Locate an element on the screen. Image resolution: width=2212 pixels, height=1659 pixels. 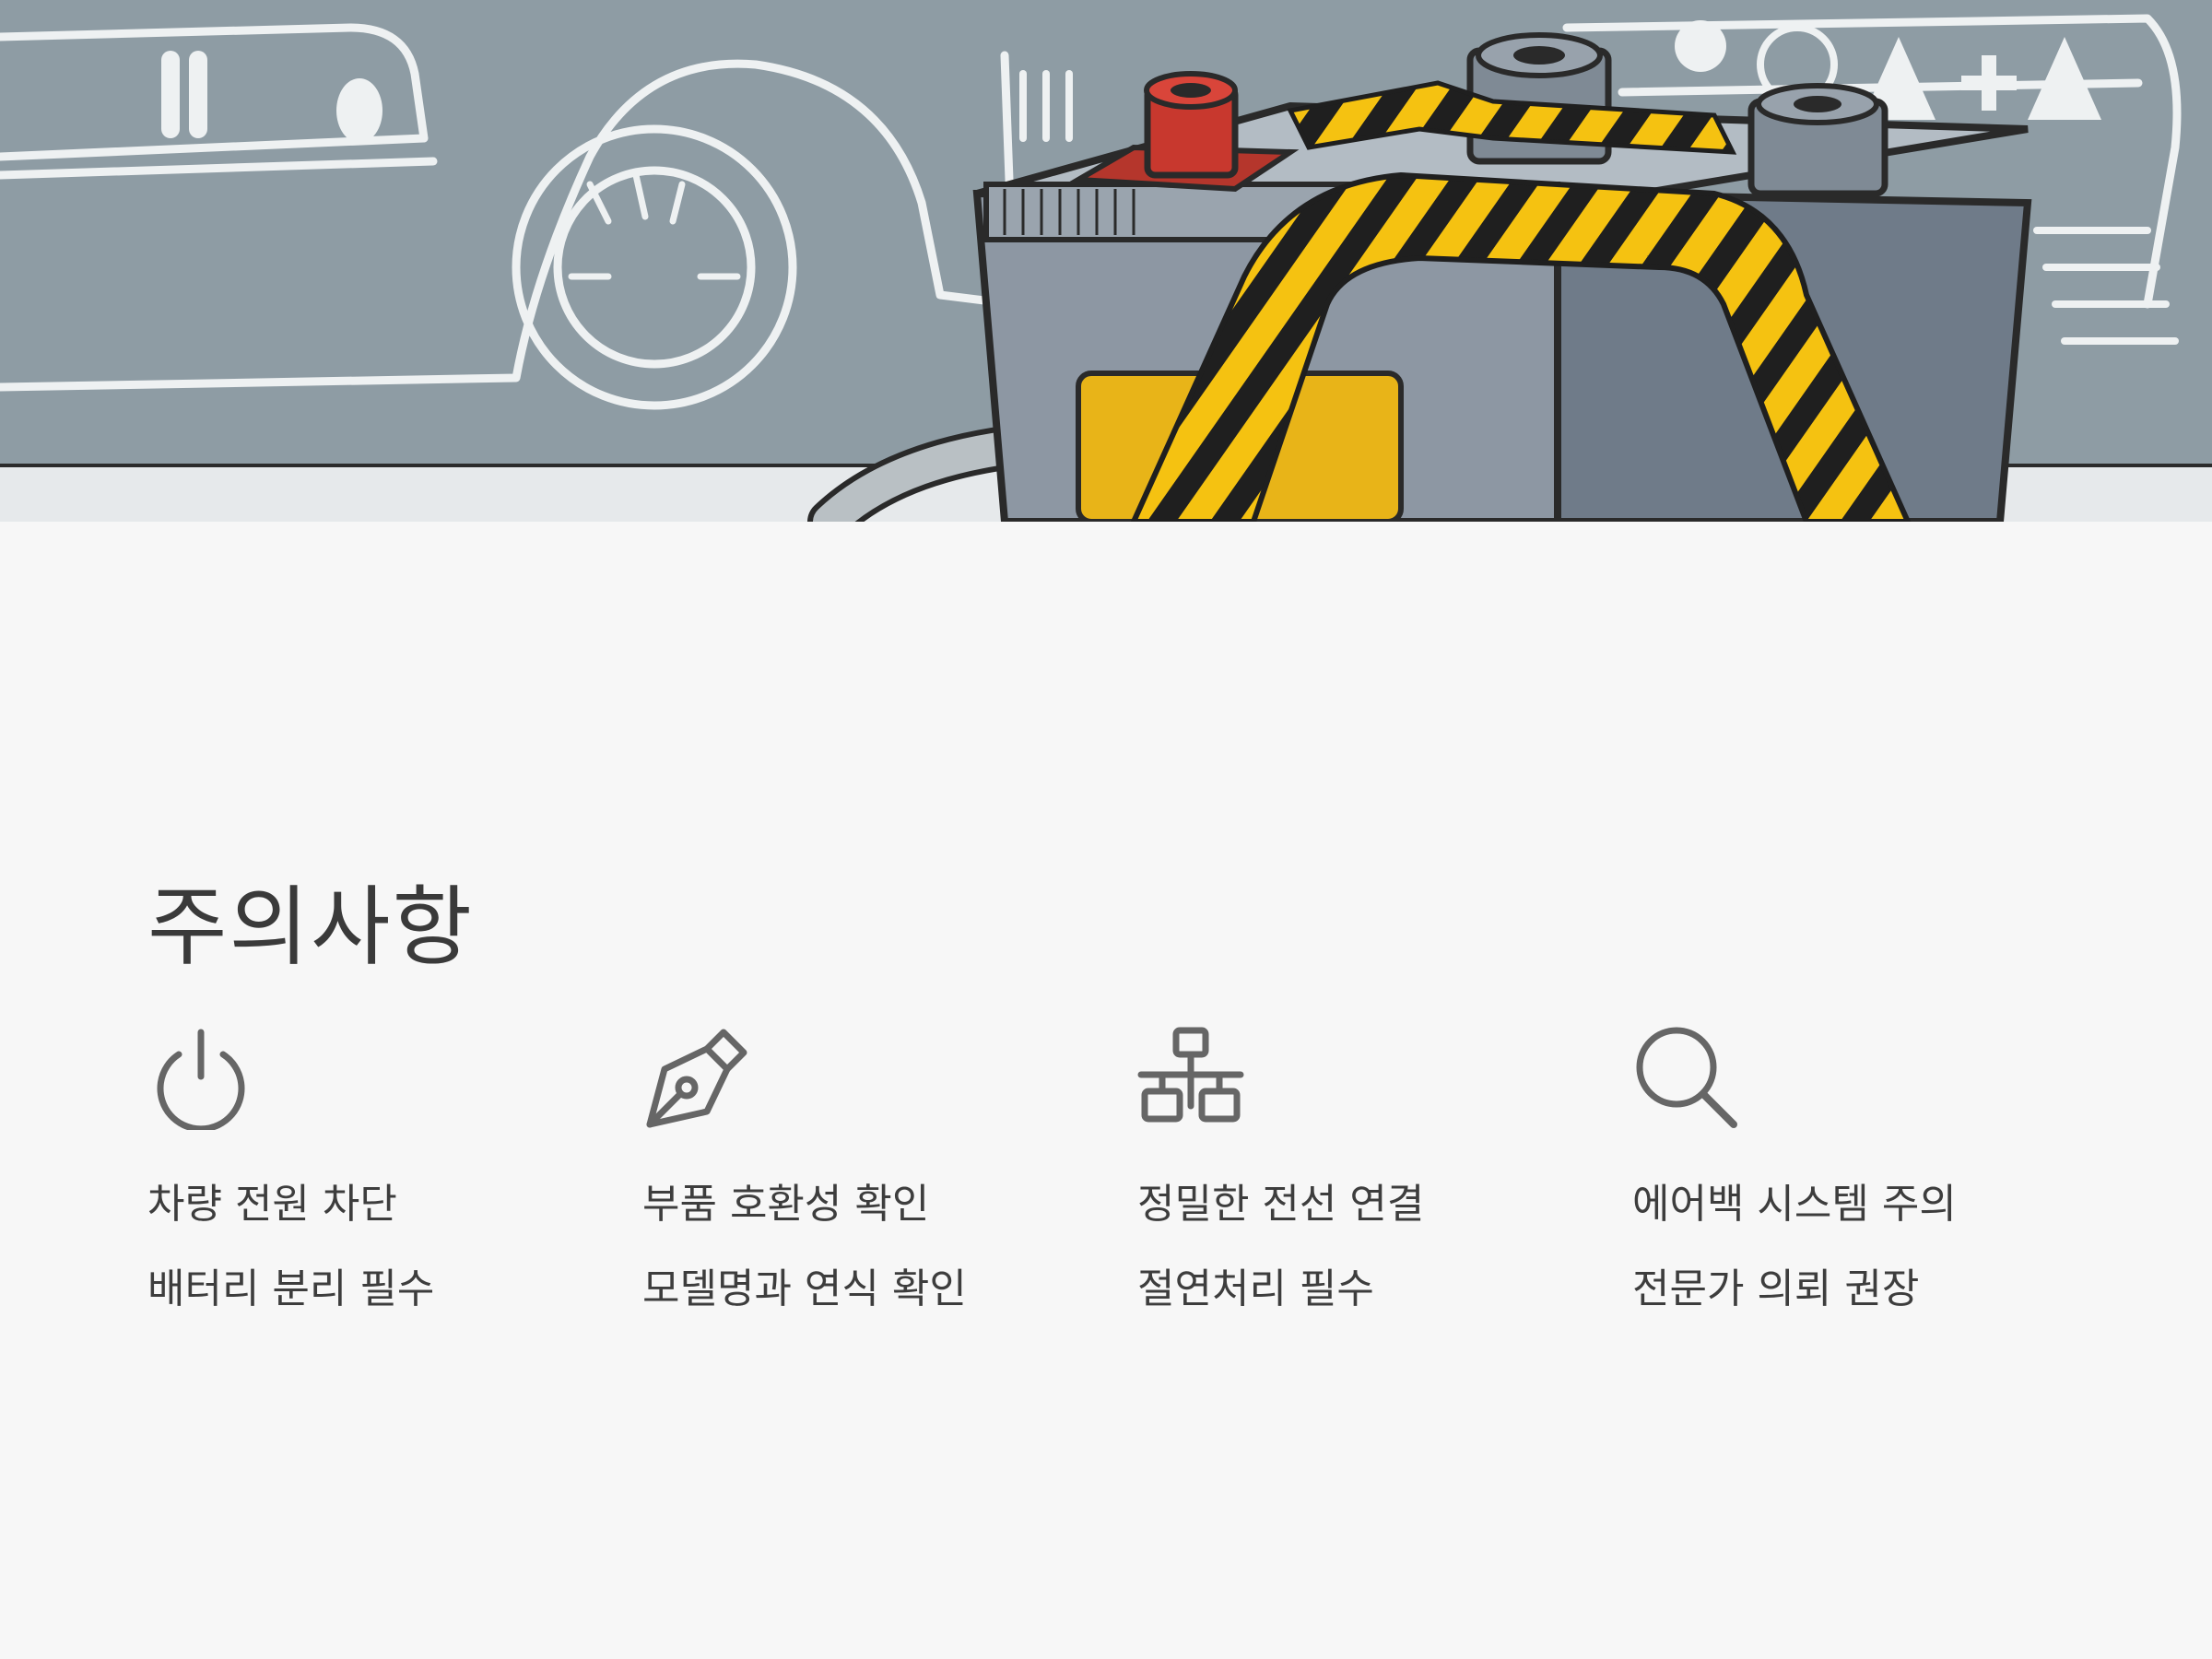
section-title: 주의사항 is located at coordinates (310, 927).